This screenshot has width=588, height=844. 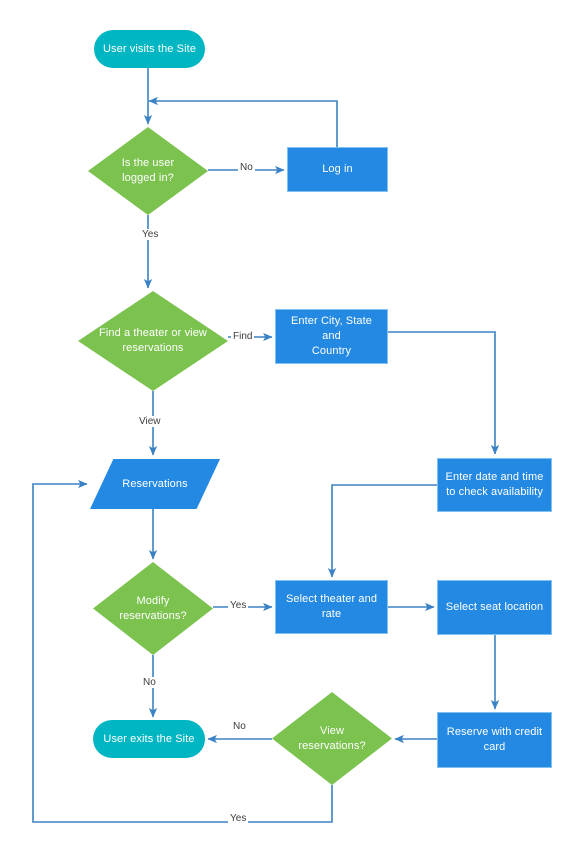 I want to click on edge-label-modify-yes: Yes, so click(x=238, y=605).